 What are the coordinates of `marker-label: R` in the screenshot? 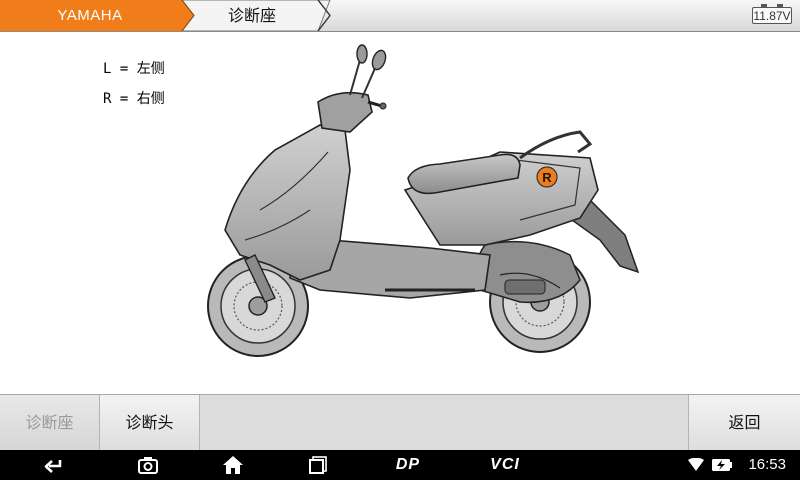 It's located at (547, 177).